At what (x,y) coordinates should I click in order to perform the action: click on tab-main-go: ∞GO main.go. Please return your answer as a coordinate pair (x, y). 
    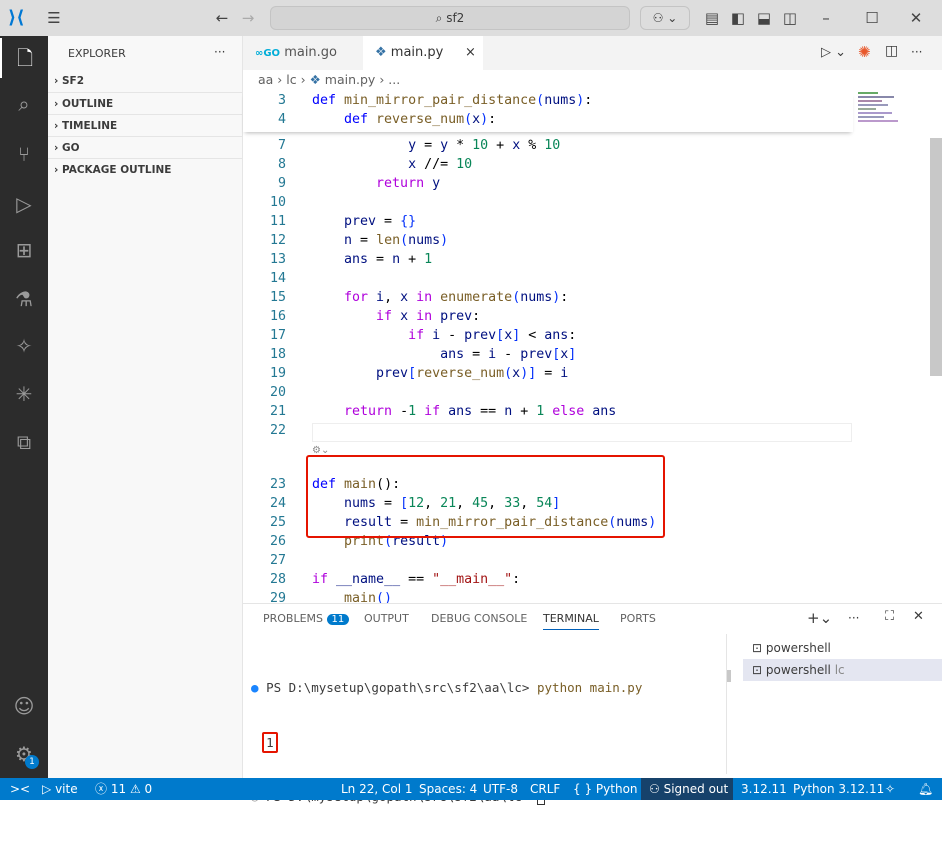
    Looking at the image, I should click on (303, 53).